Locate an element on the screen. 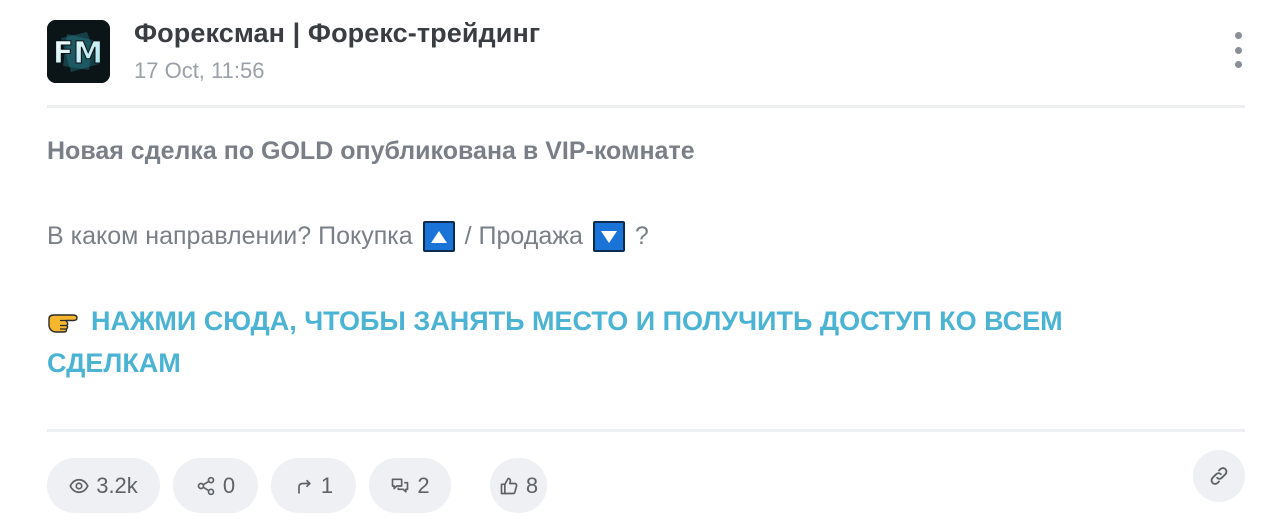 Image resolution: width=1283 pixels, height=525 pixels. share-icon is located at coordinates (206, 485).